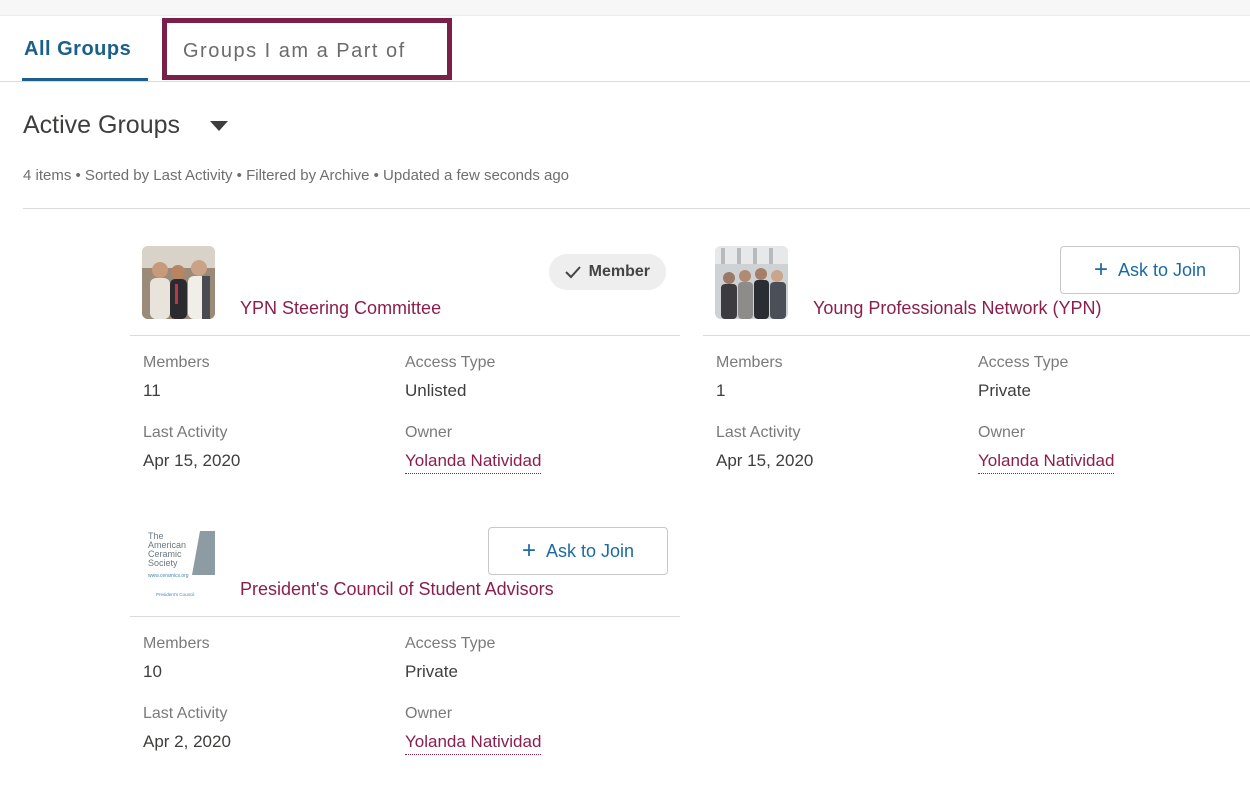 The image size is (1250, 791). Describe the element at coordinates (572, 272) in the screenshot. I see `check-icon` at that location.